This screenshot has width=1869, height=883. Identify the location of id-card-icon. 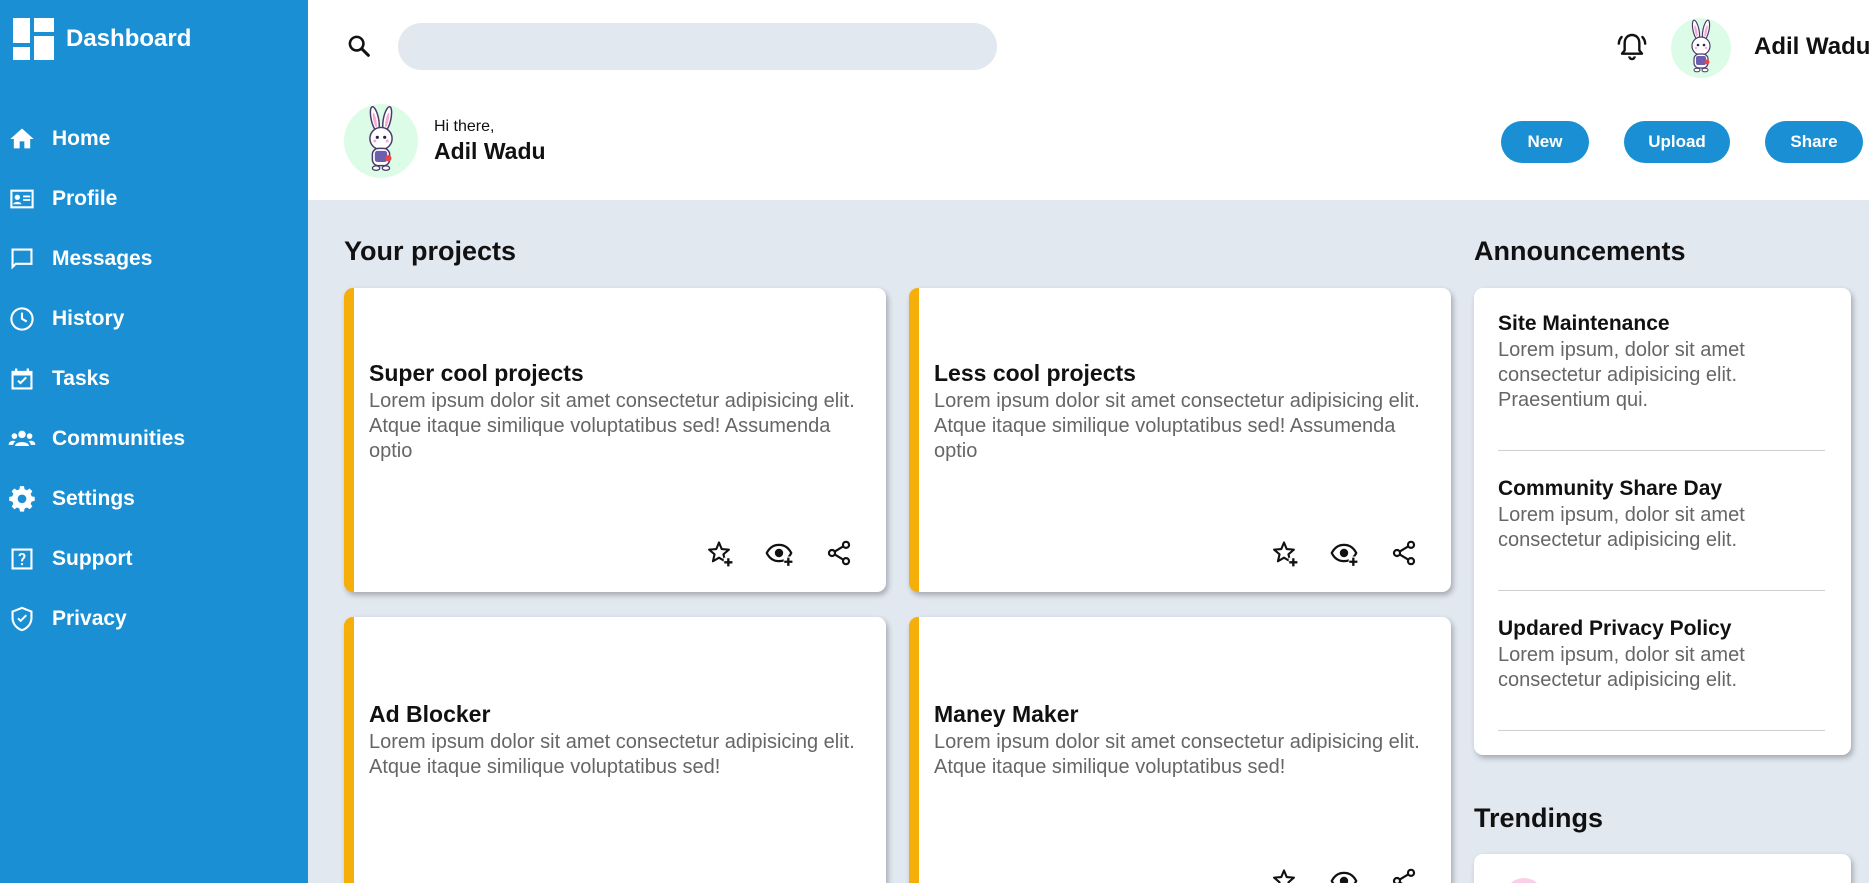
(22, 199).